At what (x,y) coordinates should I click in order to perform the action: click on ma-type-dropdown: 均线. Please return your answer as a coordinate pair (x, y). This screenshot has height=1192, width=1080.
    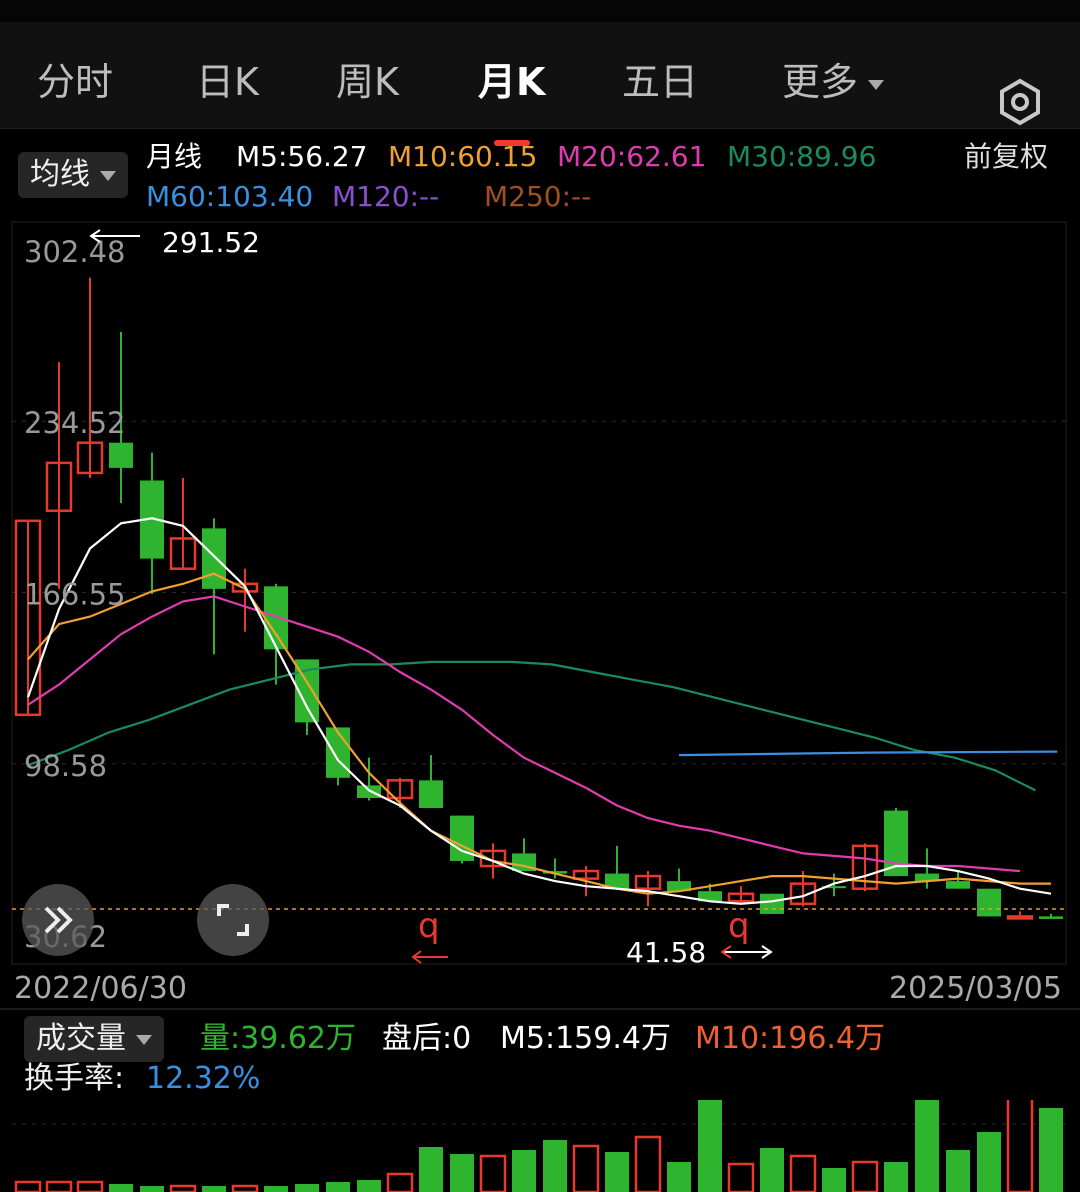
    Looking at the image, I should click on (73, 175).